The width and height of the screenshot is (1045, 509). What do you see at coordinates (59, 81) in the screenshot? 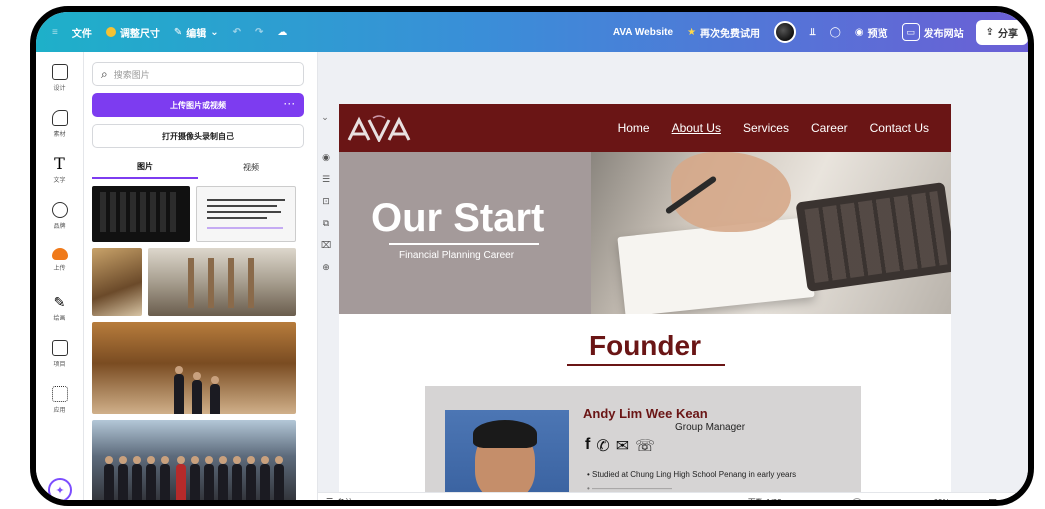
I see `rail-item-design: 设计` at bounding box center [59, 81].